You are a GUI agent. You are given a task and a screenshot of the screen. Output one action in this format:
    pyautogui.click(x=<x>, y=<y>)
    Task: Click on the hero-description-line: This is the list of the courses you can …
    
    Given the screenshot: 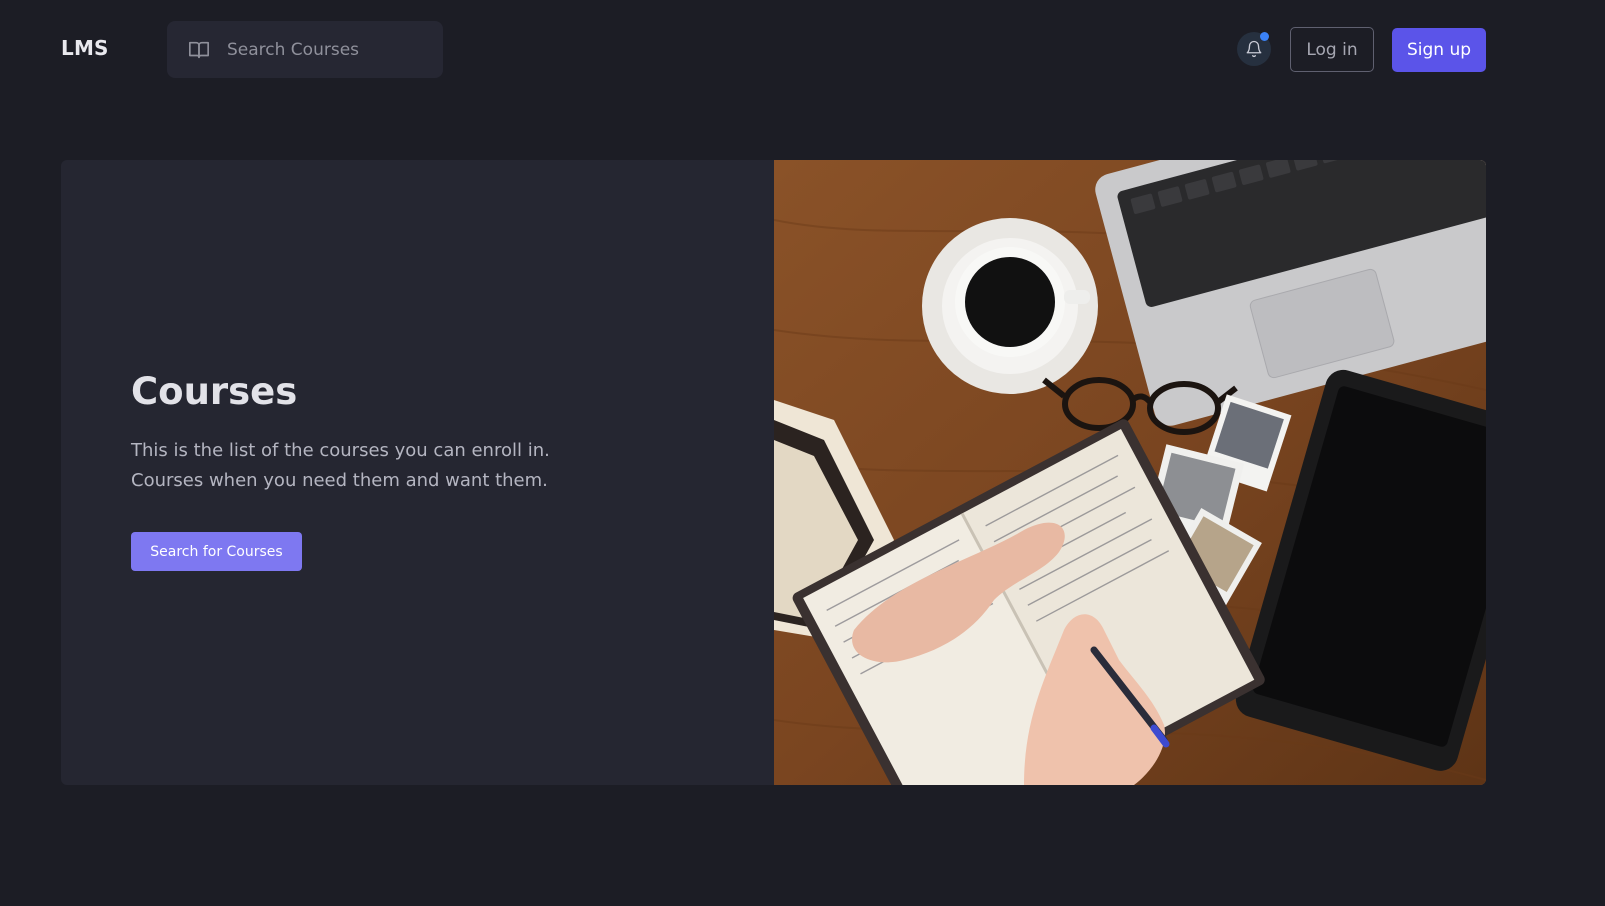 What is the action you would take?
    pyautogui.click(x=340, y=450)
    